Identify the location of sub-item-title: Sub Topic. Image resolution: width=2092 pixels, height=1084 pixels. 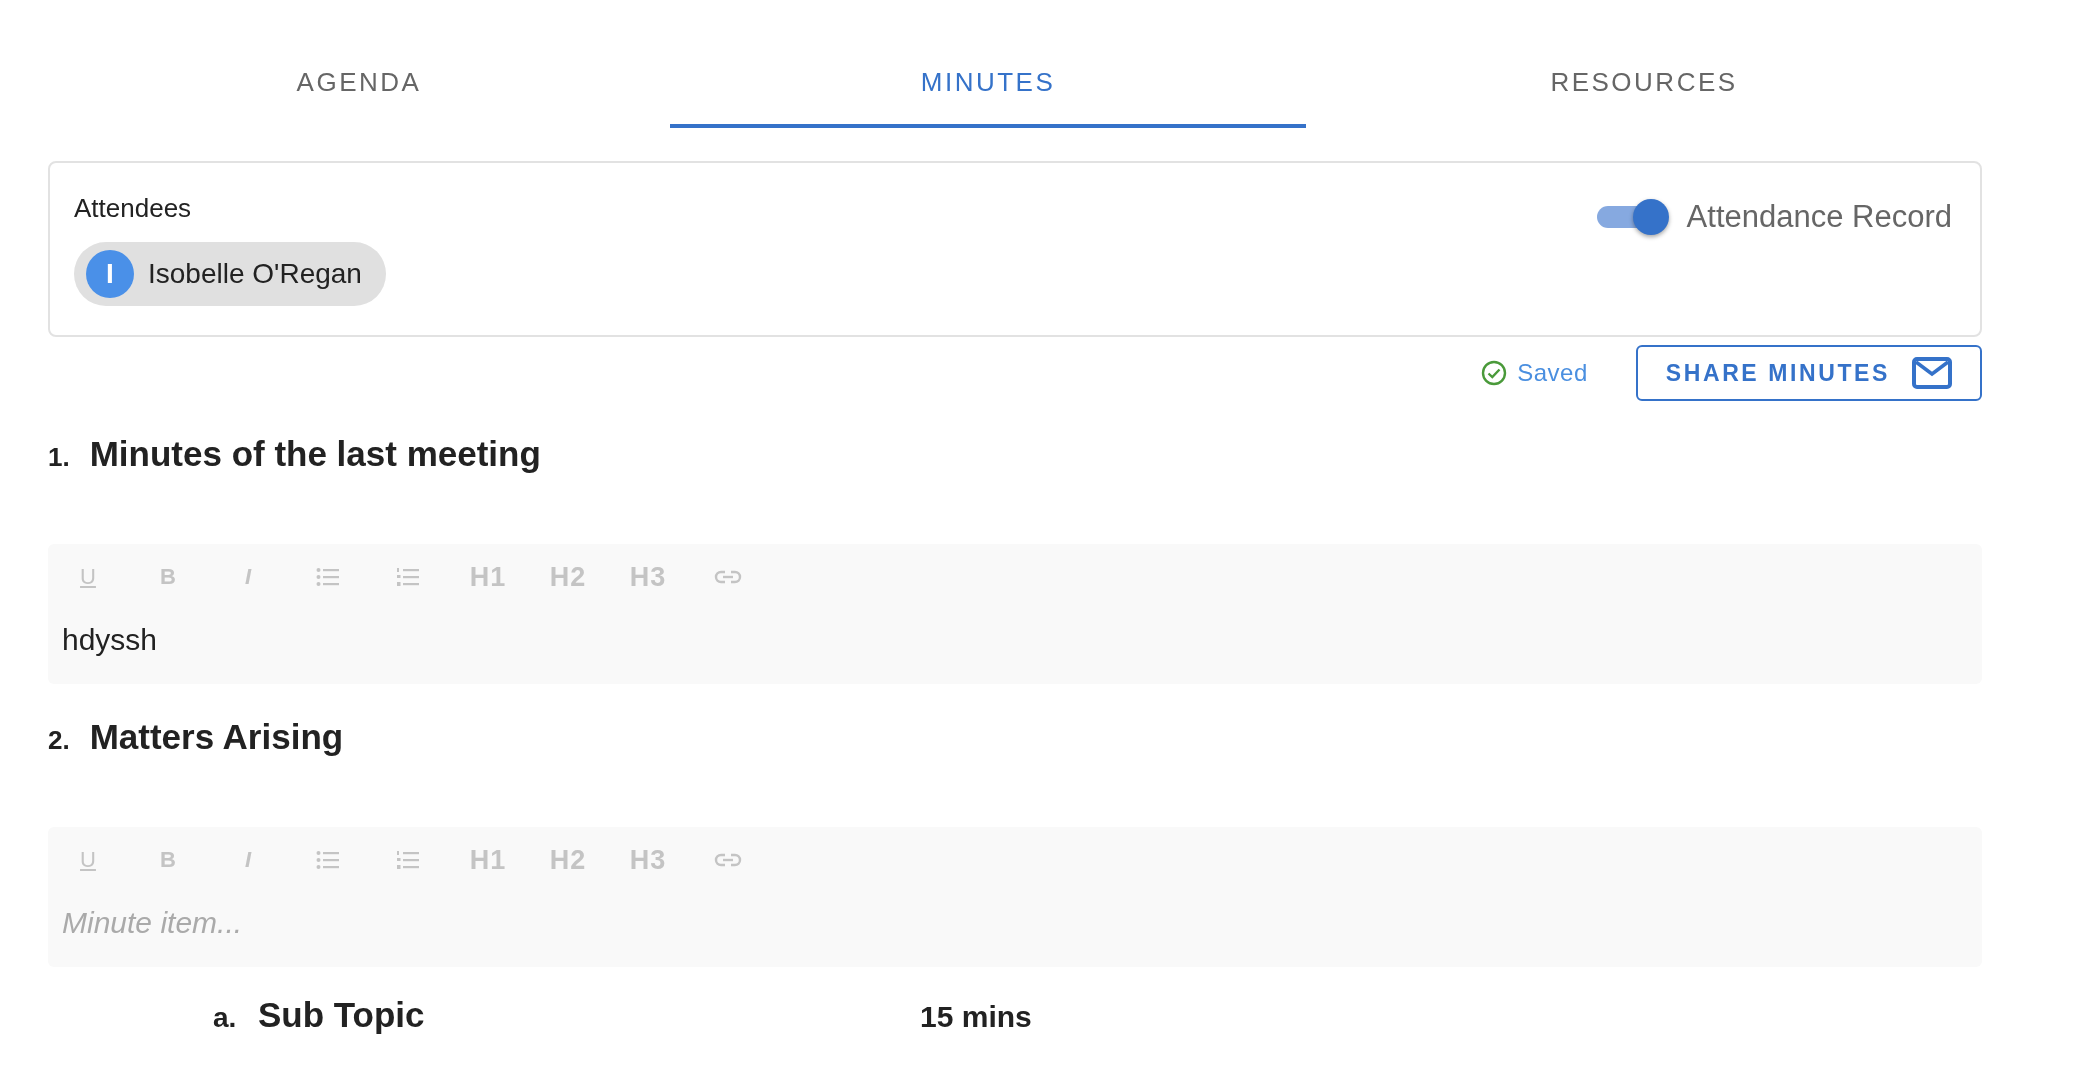
(342, 1015).